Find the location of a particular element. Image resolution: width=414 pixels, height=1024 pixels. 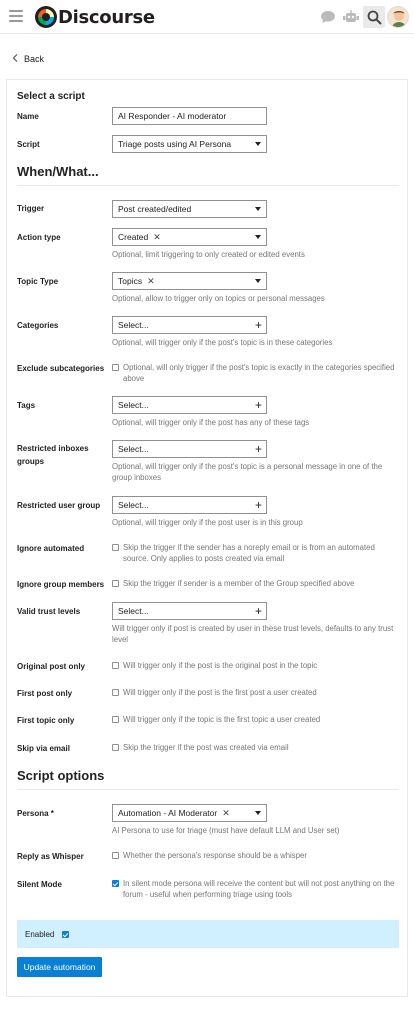

ignore-automated-checkbox is located at coordinates (115, 547).